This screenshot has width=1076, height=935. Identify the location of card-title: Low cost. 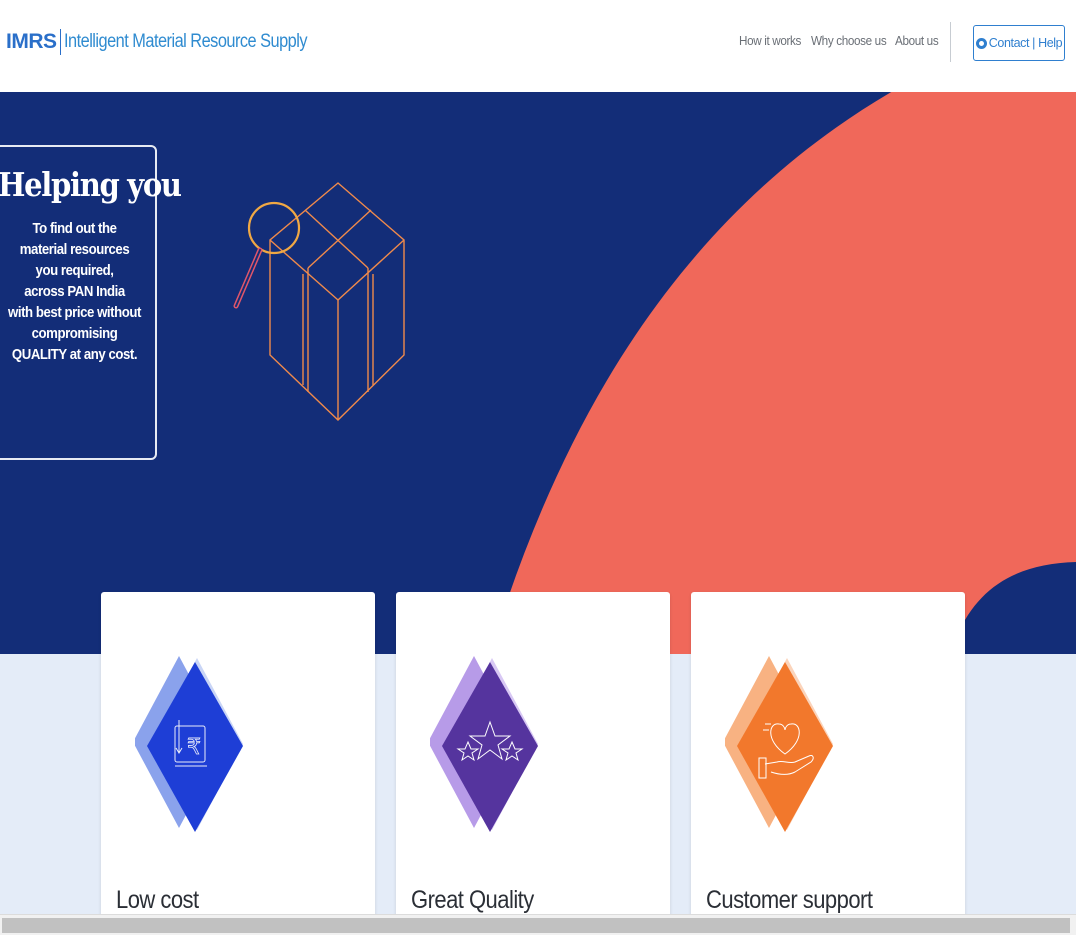
(157, 900).